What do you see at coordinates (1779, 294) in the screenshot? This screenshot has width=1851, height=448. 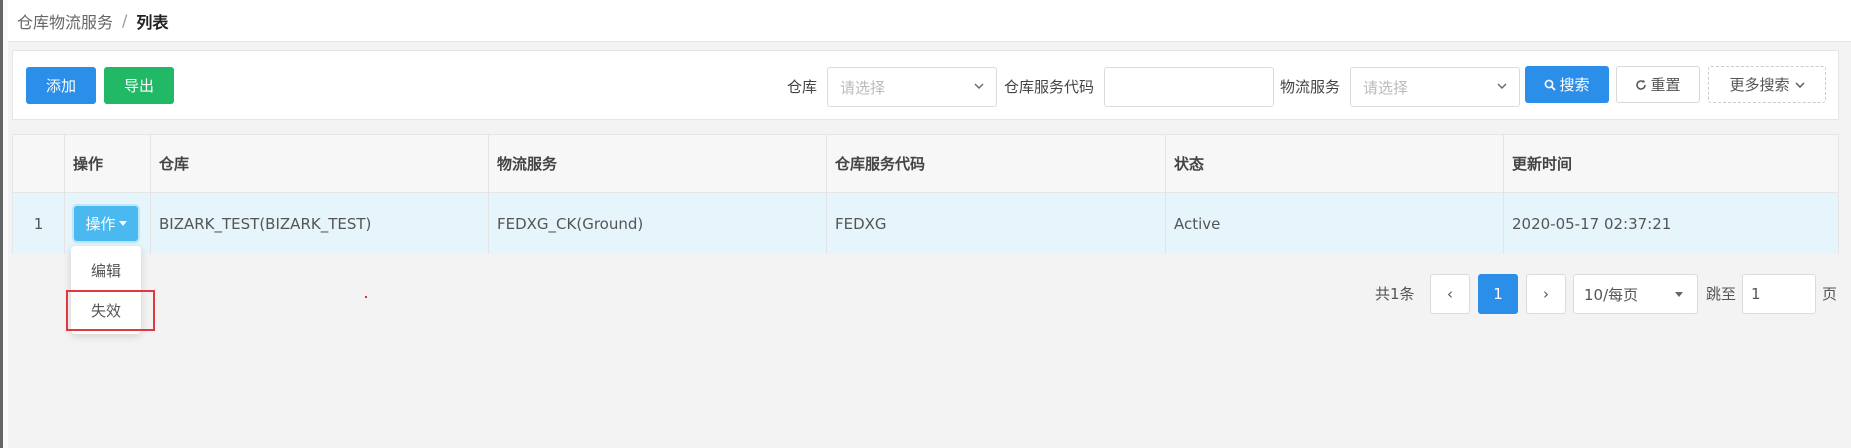 I see `jump-page-input: 1` at bounding box center [1779, 294].